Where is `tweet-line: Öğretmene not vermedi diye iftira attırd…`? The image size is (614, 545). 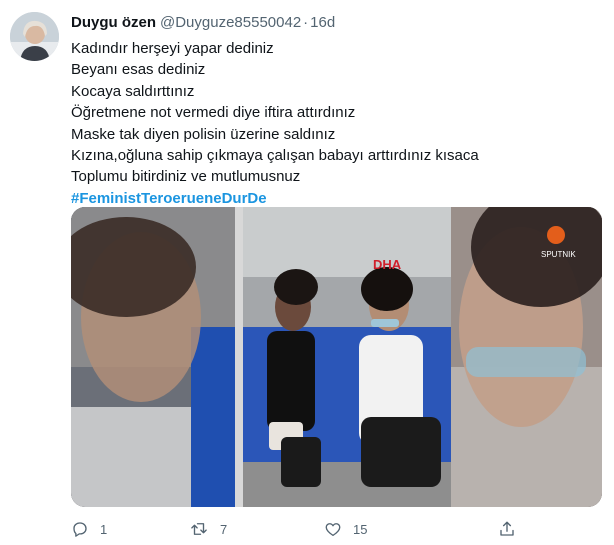
tweet-line: Öğretmene not vermedi diye iftira attırd… is located at coordinates (213, 113).